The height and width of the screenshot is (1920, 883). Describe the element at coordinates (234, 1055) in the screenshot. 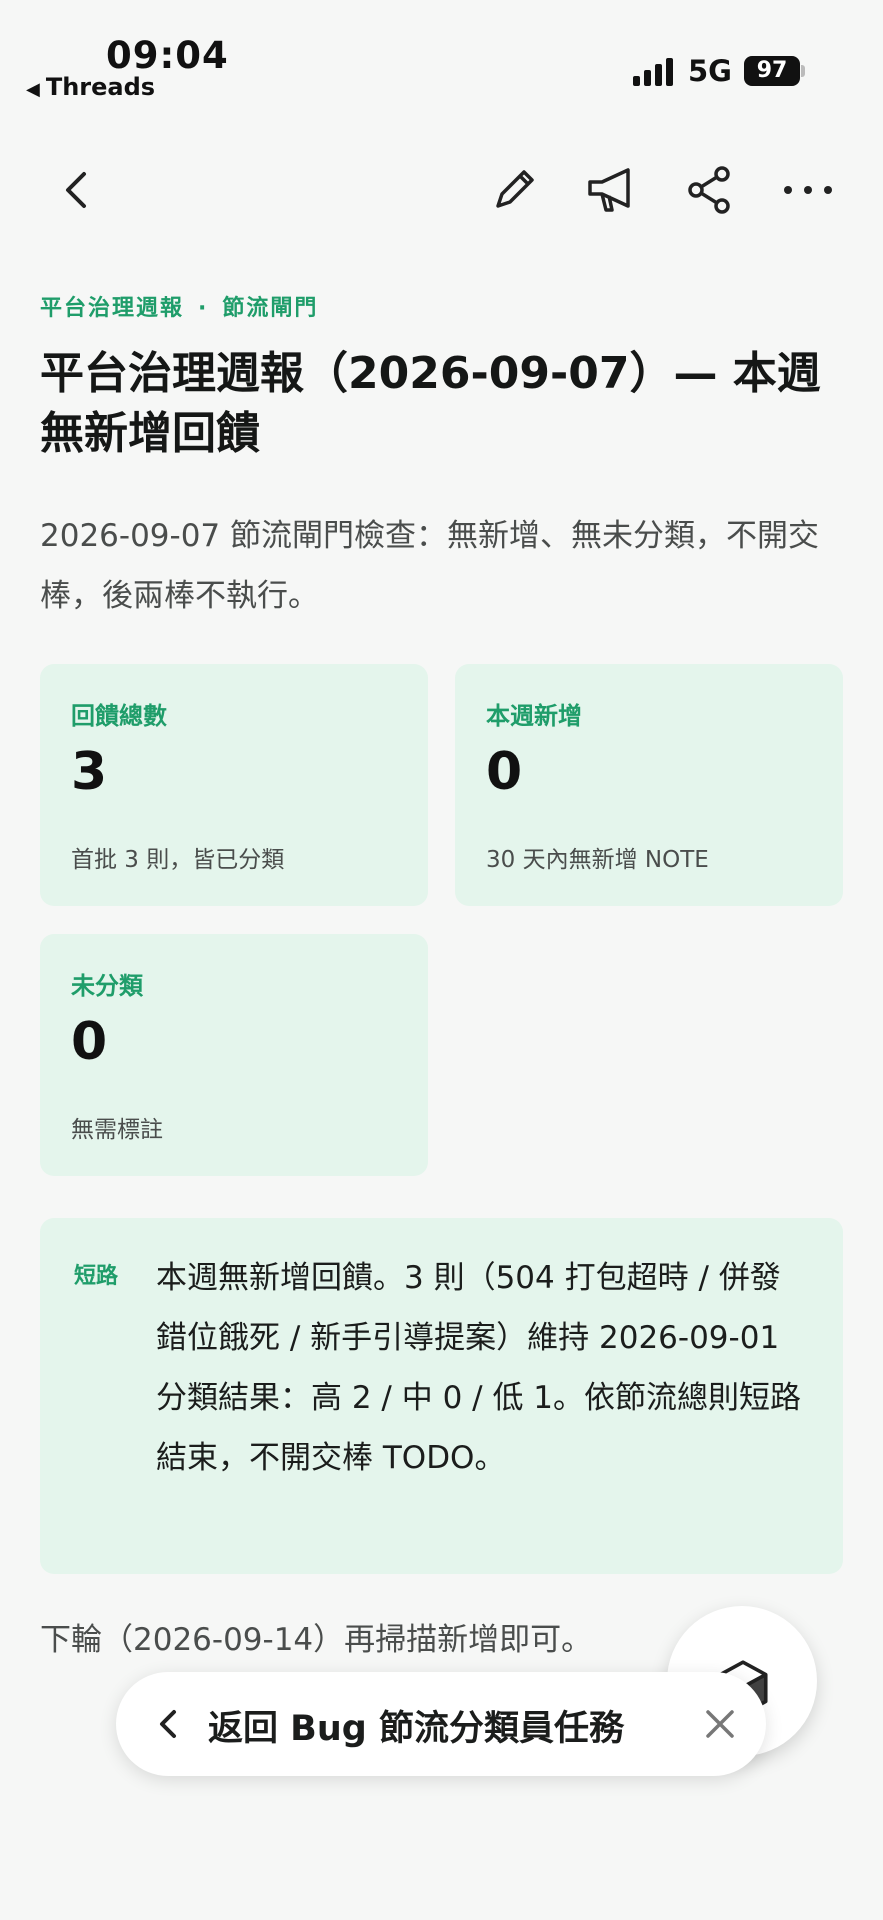

I see `stat-card-unclassified: 未分類 0 無需標註` at that location.